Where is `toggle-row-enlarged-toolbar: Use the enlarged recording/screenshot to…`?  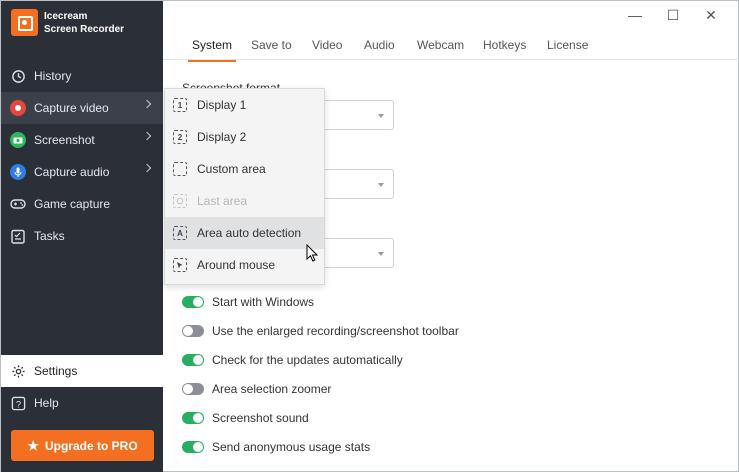 toggle-row-enlarged-toolbar: Use the enlarged recording/screenshot to… is located at coordinates (320, 330).